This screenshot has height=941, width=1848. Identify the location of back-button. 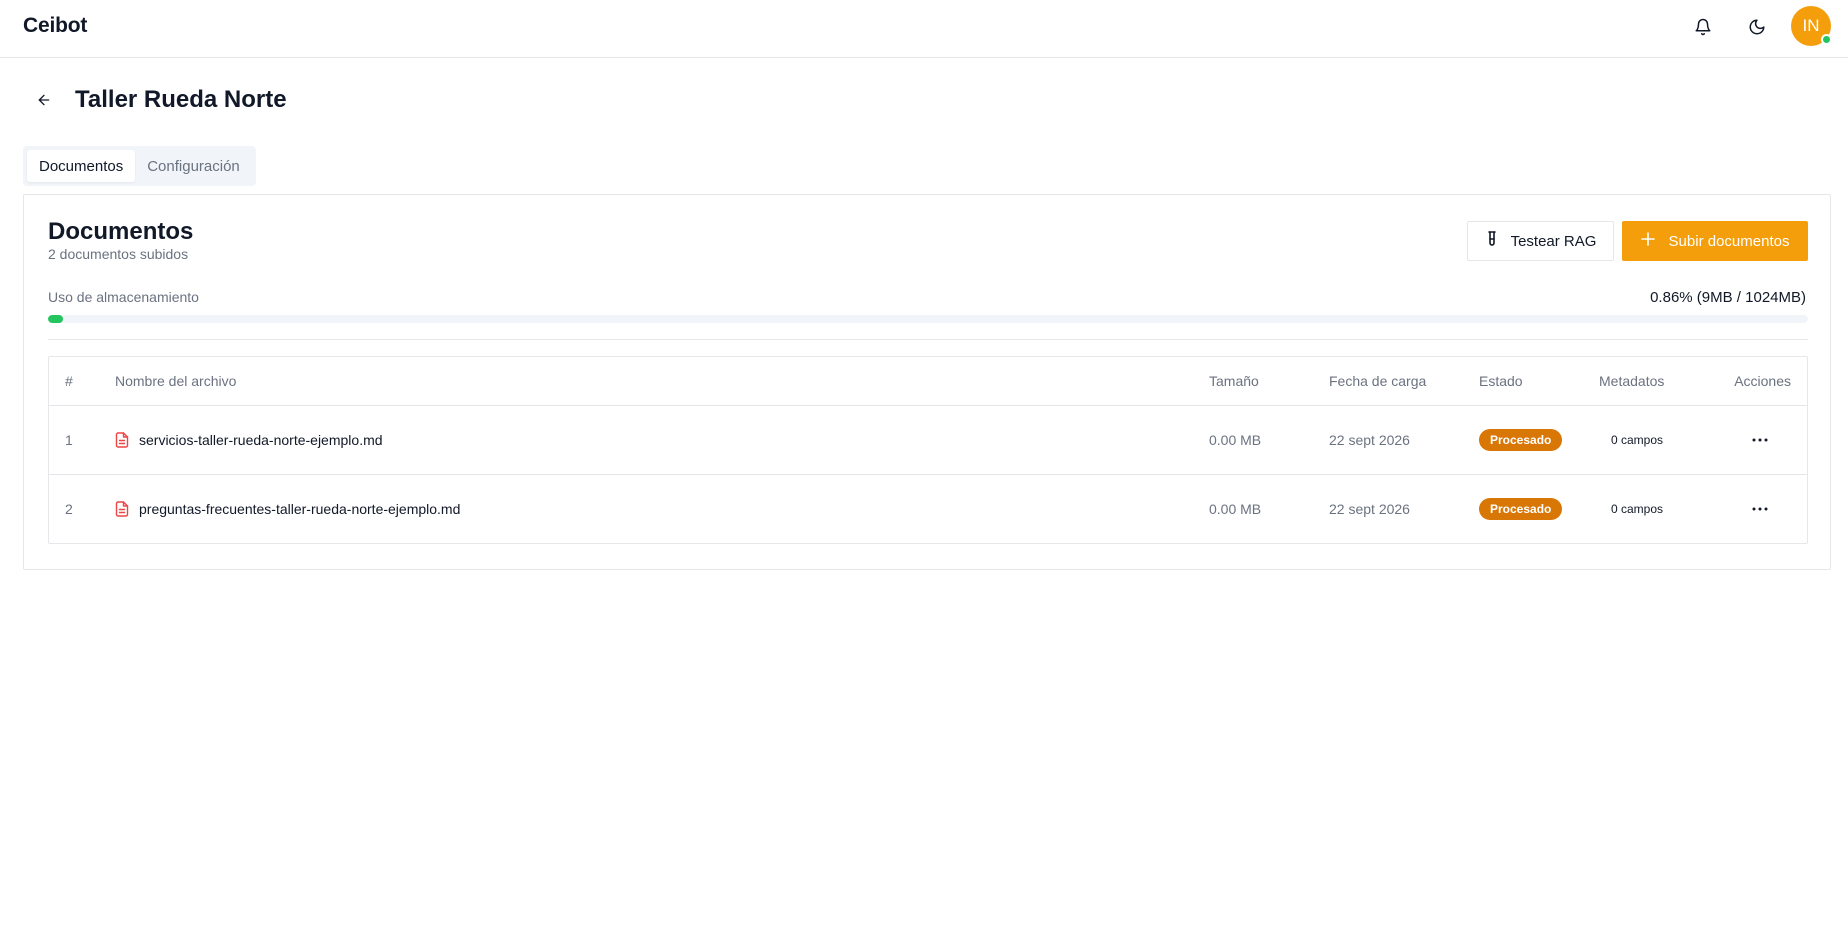
(44, 102).